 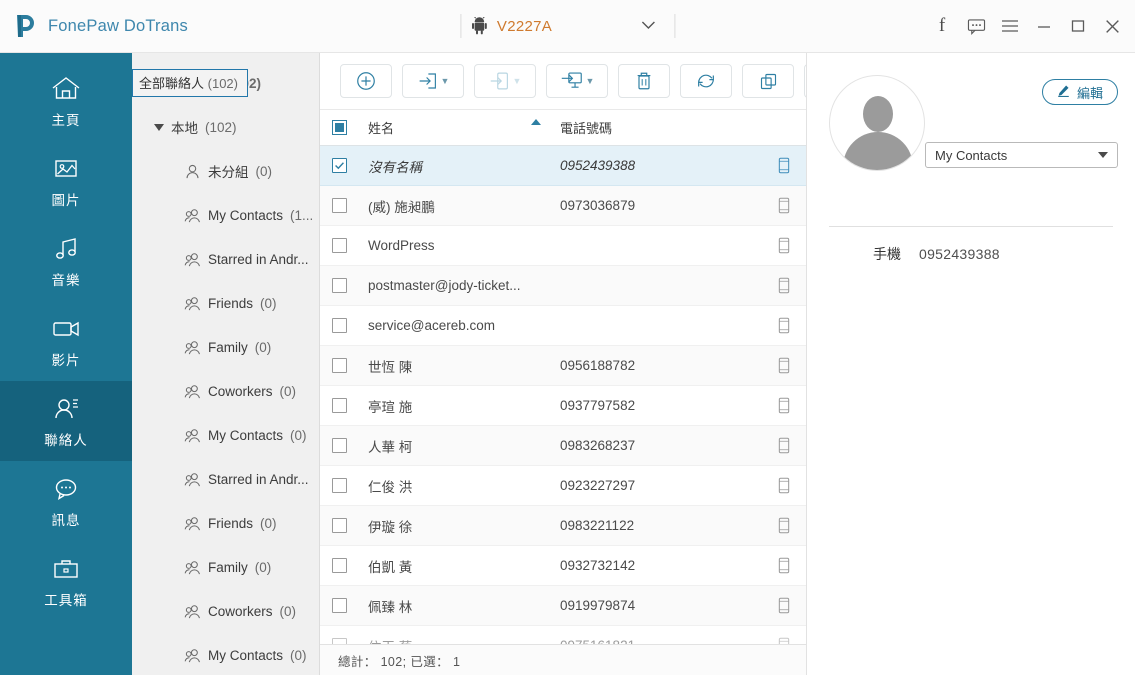 What do you see at coordinates (1044, 26) in the screenshot?
I see `minimize-icon` at bounding box center [1044, 26].